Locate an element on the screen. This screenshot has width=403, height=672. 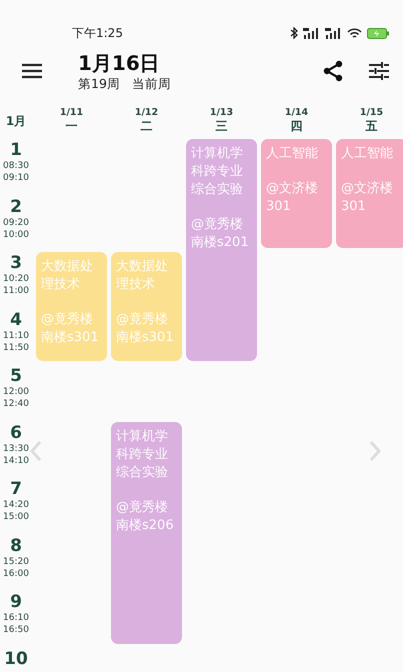
period-number: 5 is located at coordinates (16, 376).